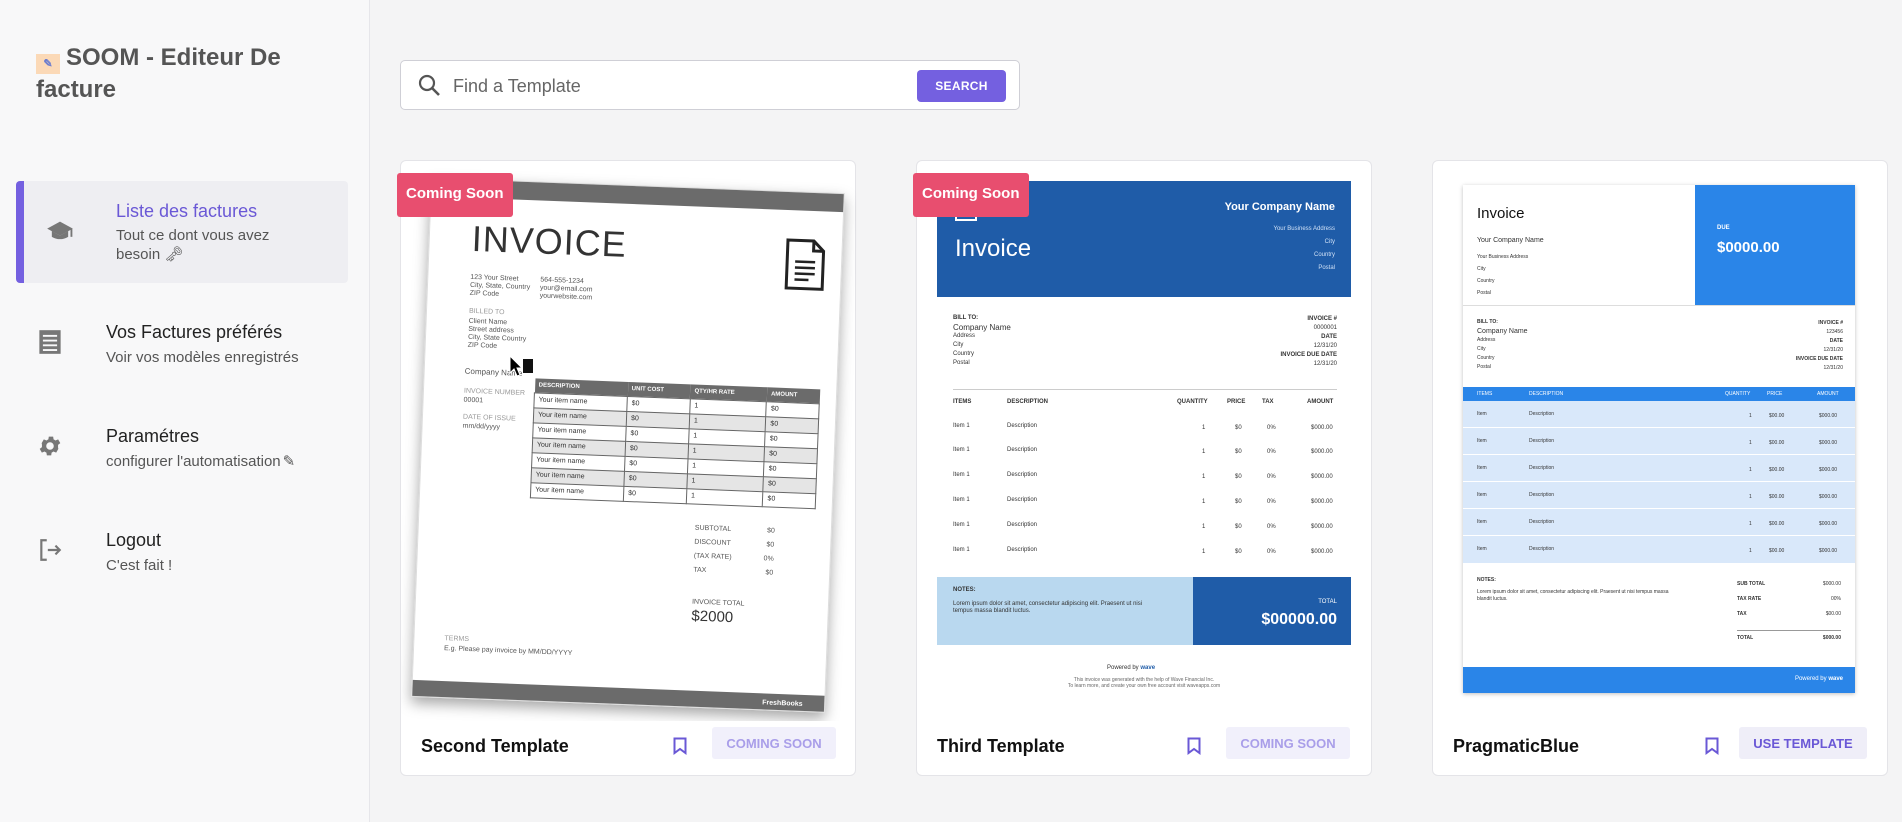 The width and height of the screenshot is (1902, 822). What do you see at coordinates (1486, 358) in the screenshot?
I see `client-line: Country` at bounding box center [1486, 358].